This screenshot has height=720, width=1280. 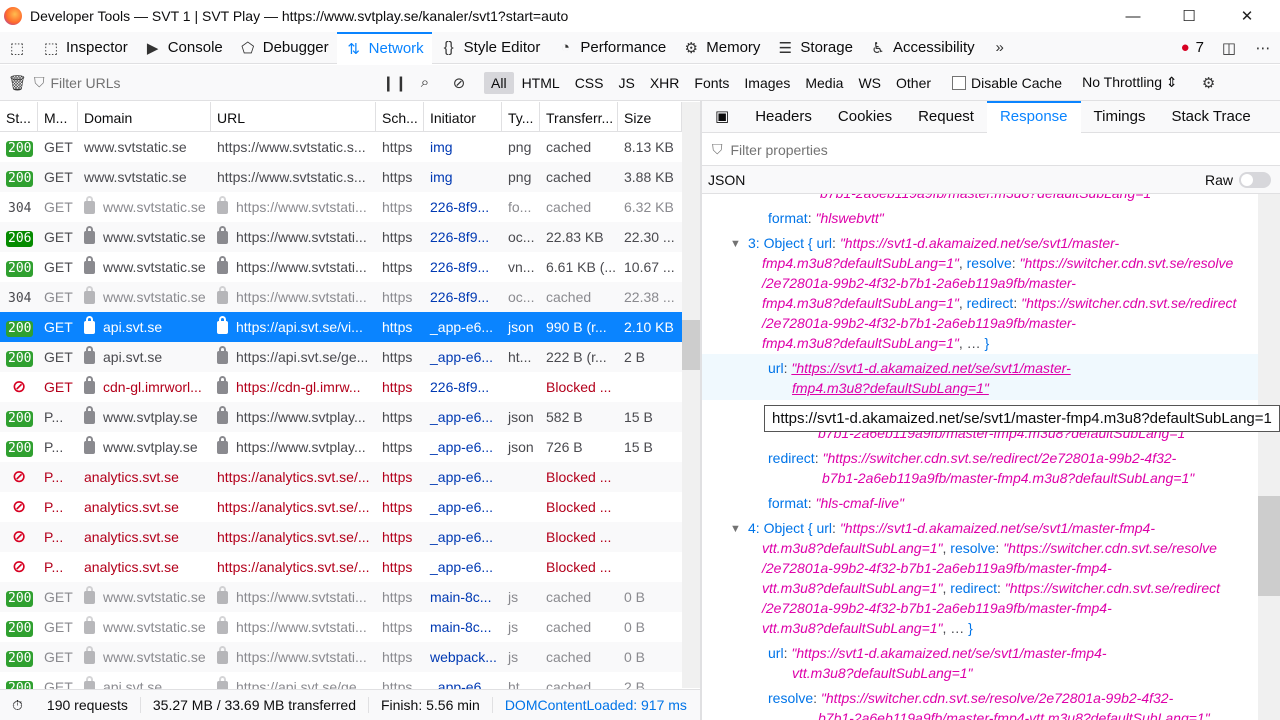 What do you see at coordinates (836, 503) in the screenshot?
I see `json-line: format: "hls-cmaf-live"` at bounding box center [836, 503].